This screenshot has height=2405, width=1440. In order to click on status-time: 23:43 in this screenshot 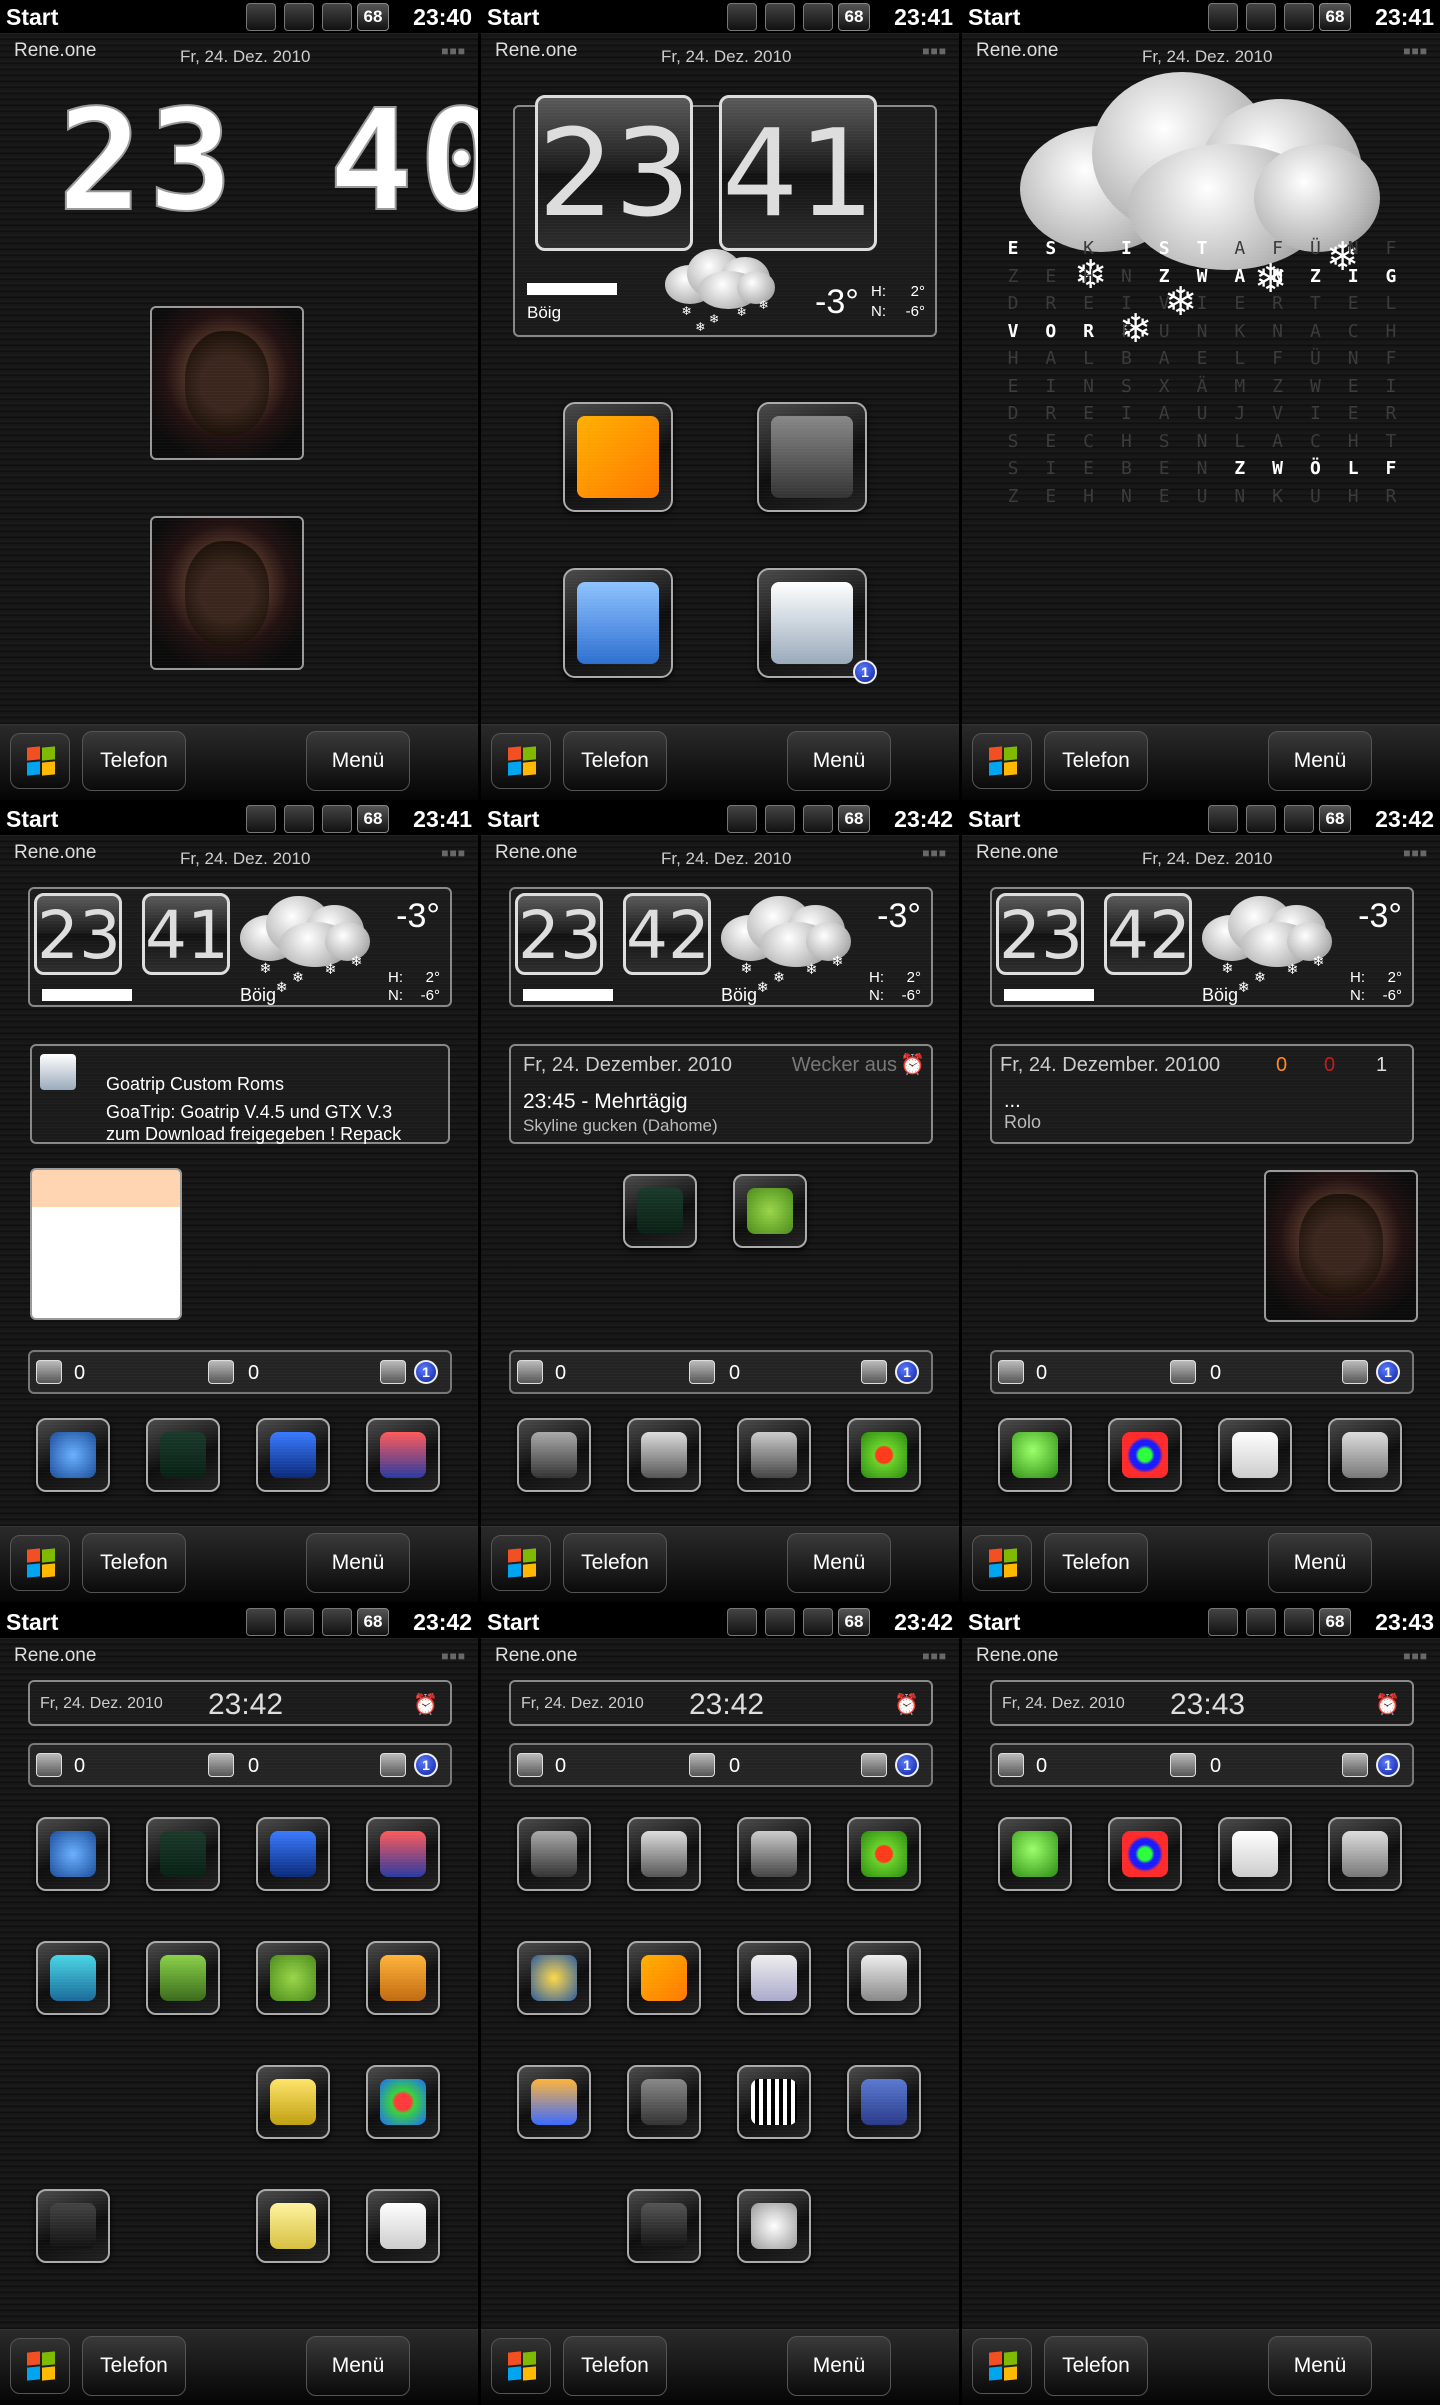, I will do `click(1404, 1622)`.